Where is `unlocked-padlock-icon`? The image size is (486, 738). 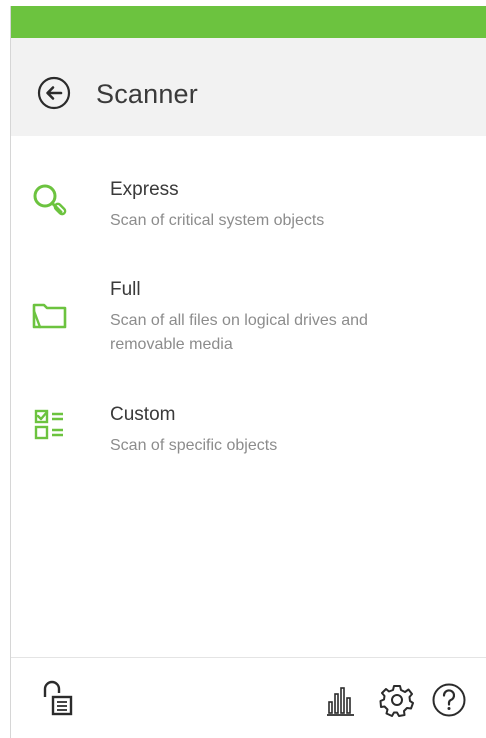 unlocked-padlock-icon is located at coordinates (58, 698).